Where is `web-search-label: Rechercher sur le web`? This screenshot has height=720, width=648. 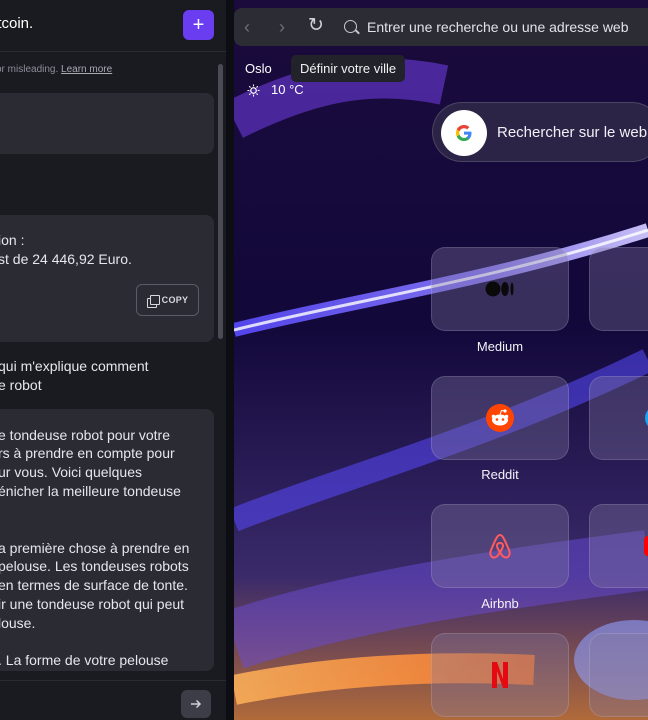 web-search-label: Rechercher sur le web is located at coordinates (572, 132).